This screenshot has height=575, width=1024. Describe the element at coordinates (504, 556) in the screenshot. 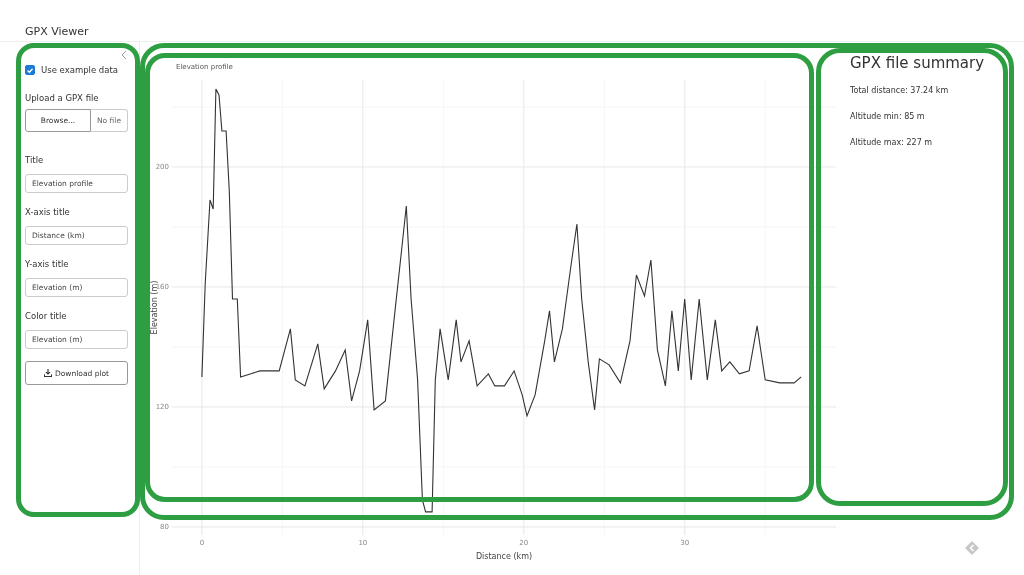

I see `x-axis-title: Distance (km)` at that location.